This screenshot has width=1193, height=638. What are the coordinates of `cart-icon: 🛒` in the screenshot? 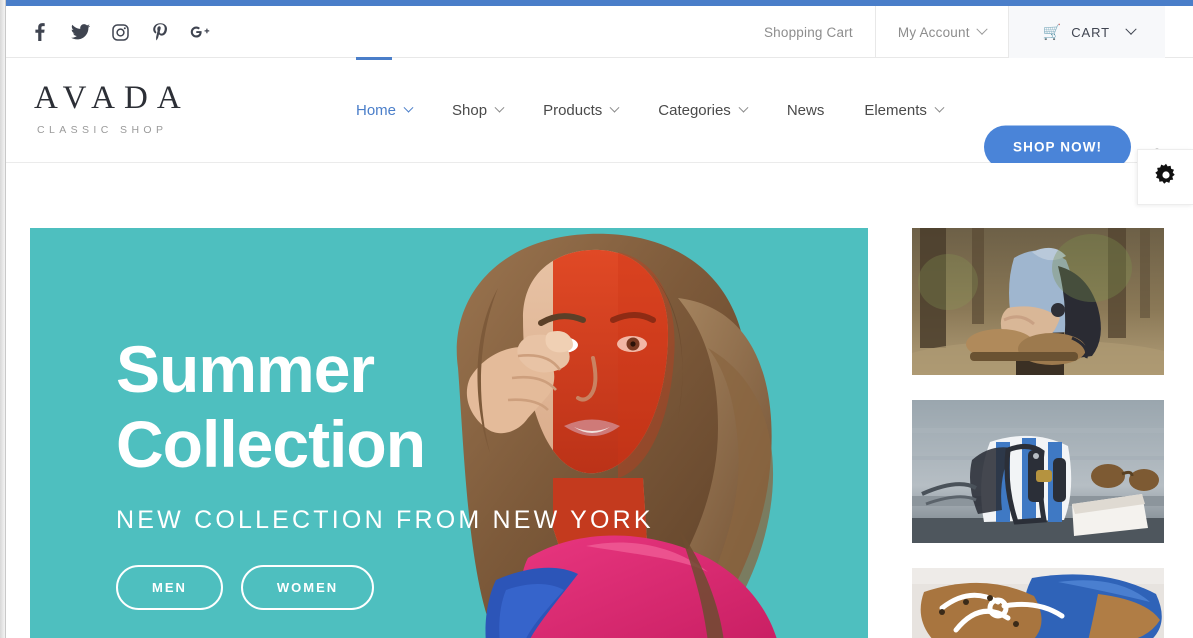 It's located at (1052, 32).